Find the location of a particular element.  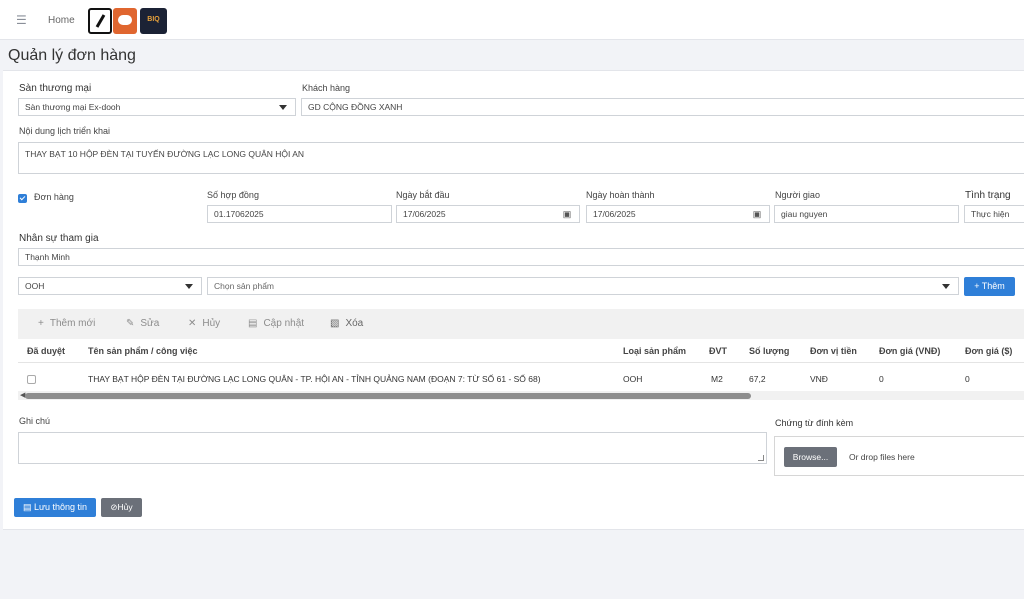

contract-label: Số hợp đồng is located at coordinates (233, 195).